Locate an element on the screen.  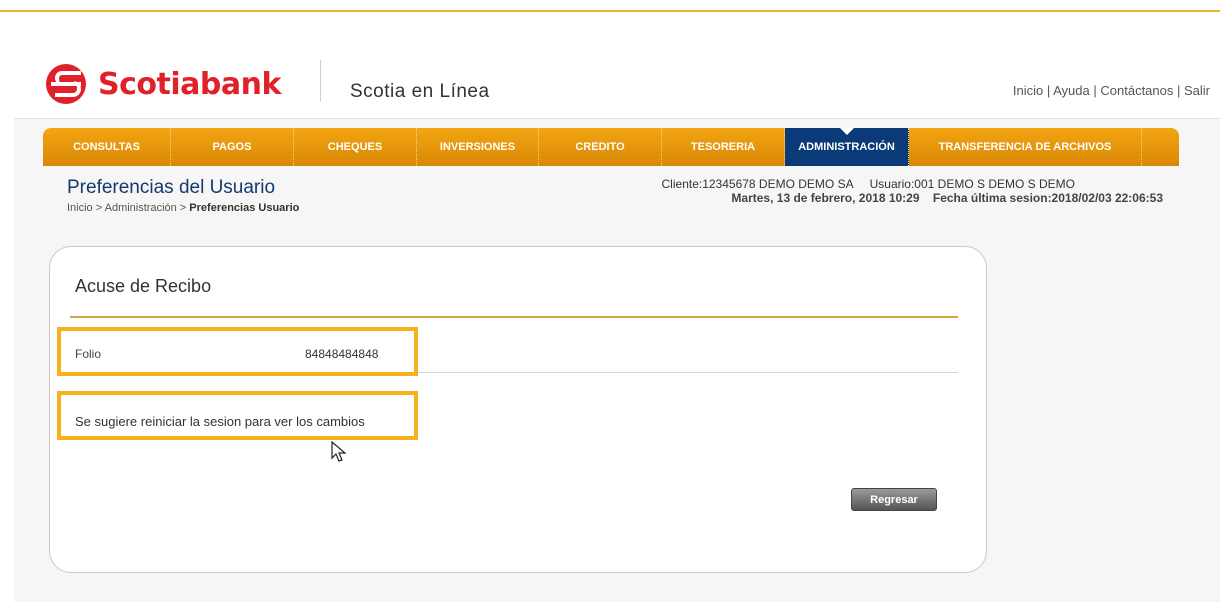
title-divider is located at coordinates (514, 317).